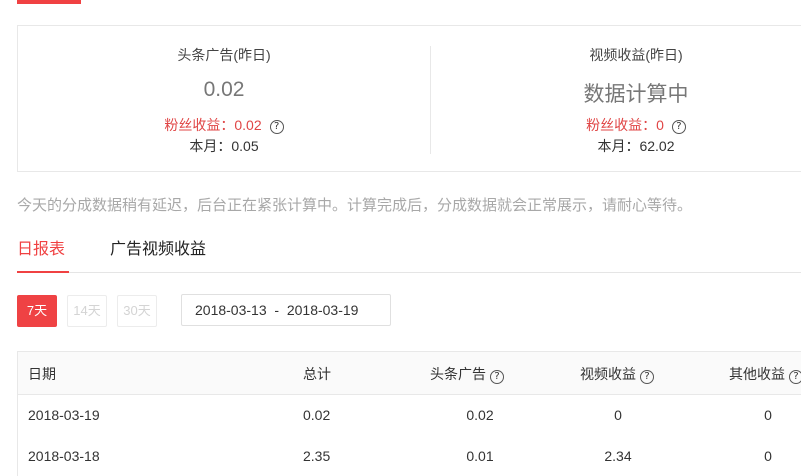 This screenshot has width=801, height=476. I want to click on video-income-value: 数据计算中, so click(636, 94).